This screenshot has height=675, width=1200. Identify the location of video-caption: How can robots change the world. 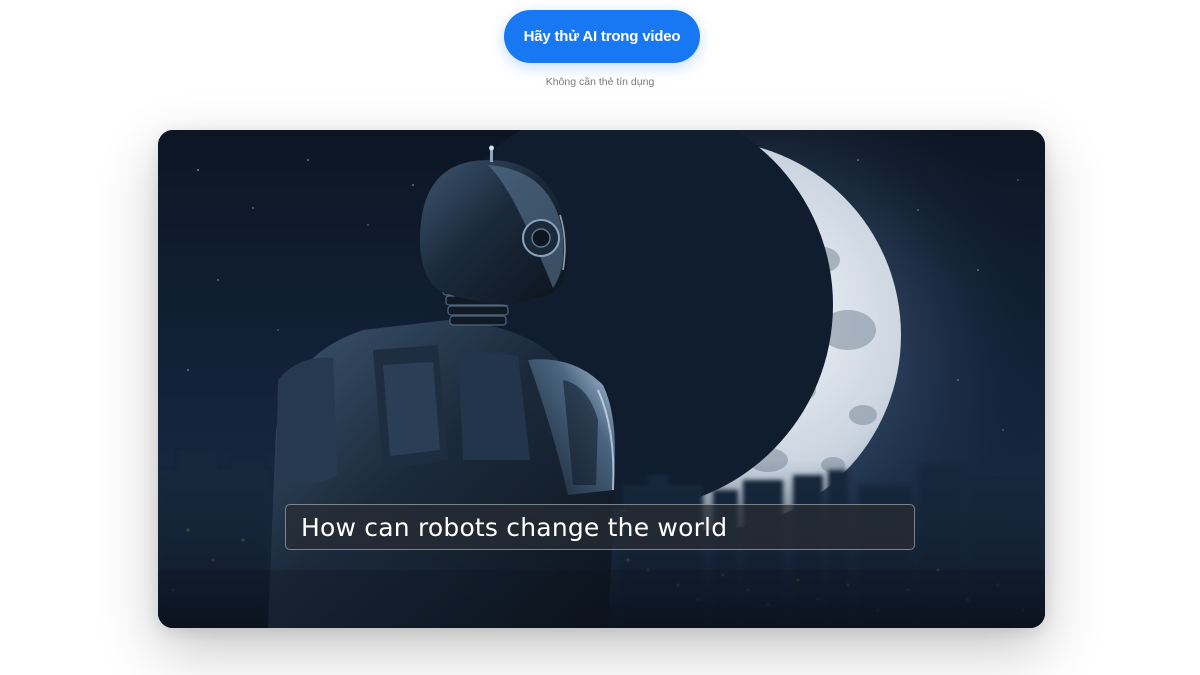
(600, 527).